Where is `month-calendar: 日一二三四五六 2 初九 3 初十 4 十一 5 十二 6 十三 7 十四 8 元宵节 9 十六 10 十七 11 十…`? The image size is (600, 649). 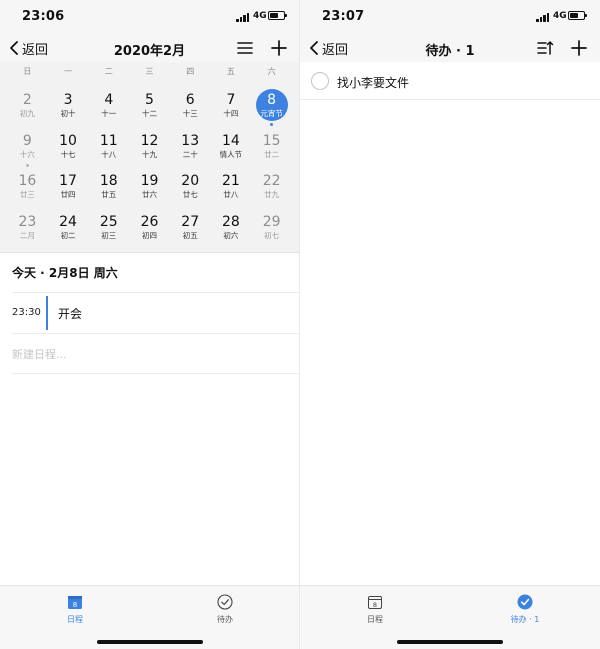 month-calendar: 日一二三四五六 2 初九 3 初十 4 十一 5 十二 6 十三 7 十四 8 元宵节 9 十六 10 十七 11 十… is located at coordinates (149, 157).